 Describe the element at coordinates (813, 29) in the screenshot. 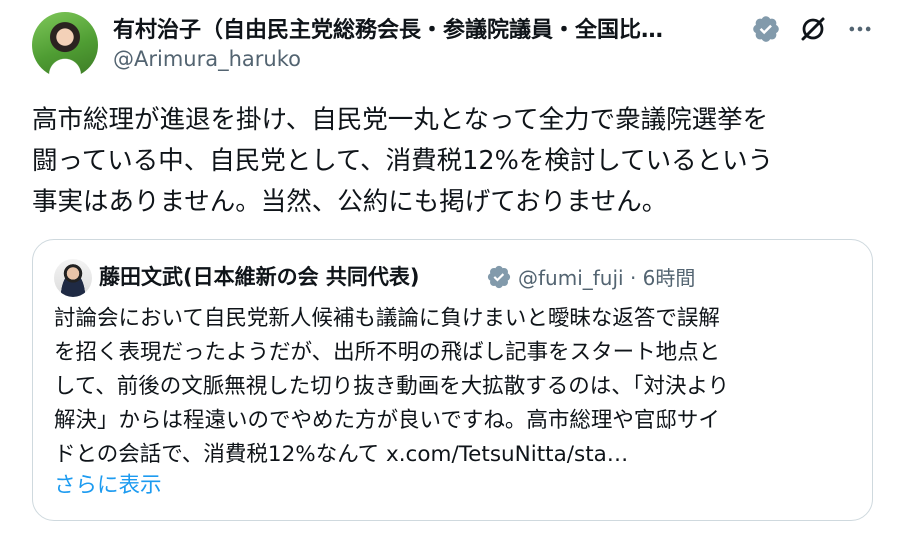

I see `grok-icon` at that location.